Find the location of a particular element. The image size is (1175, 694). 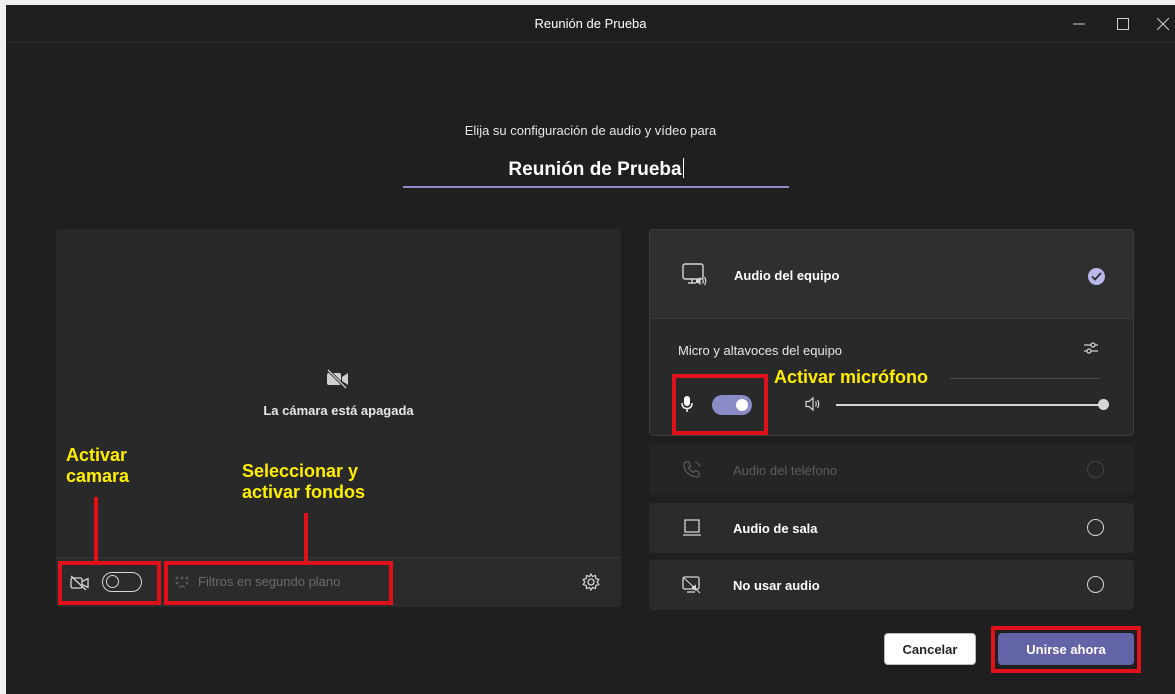

room-device-icon is located at coordinates (692, 527).